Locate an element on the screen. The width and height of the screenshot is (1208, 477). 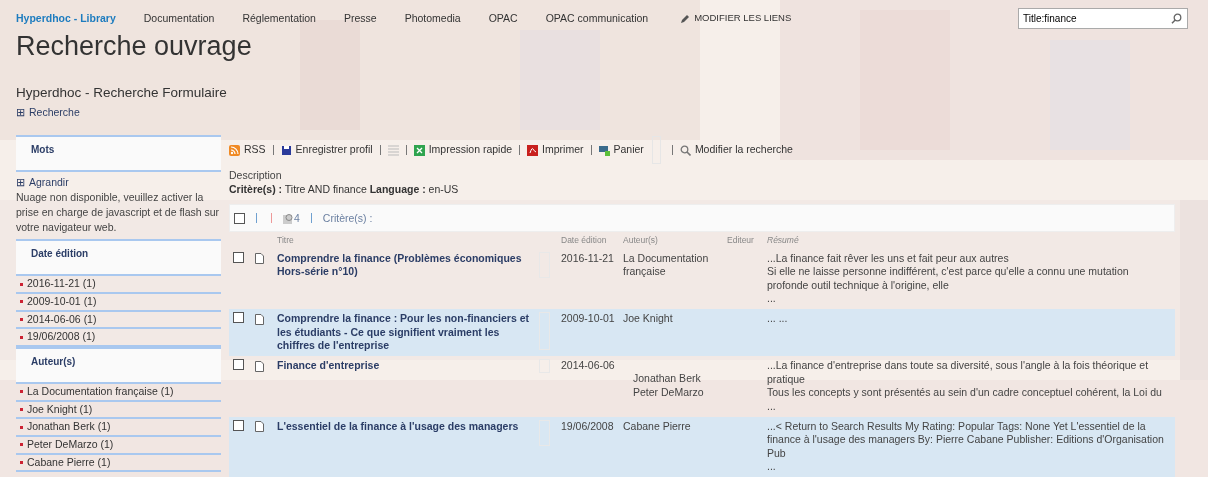
spreadsheet-icon is located at coordinates (419, 150).